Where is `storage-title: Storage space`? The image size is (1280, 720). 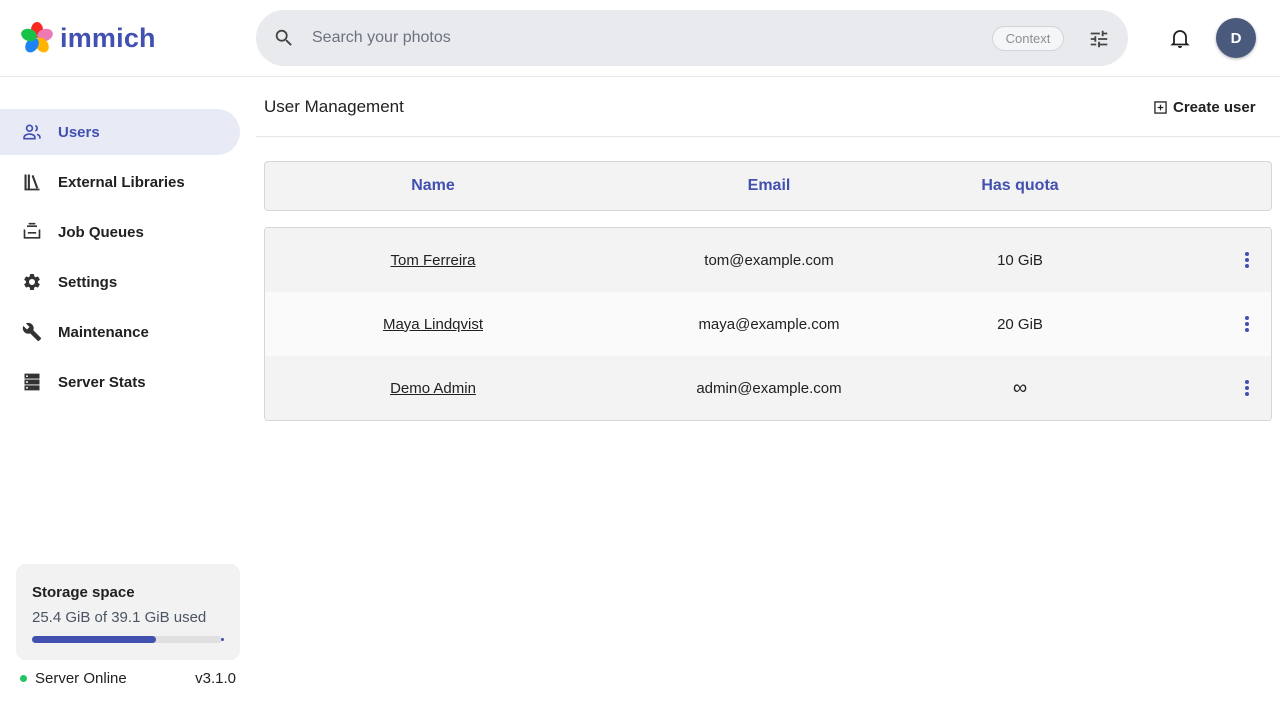
storage-title: Storage space is located at coordinates (83, 592).